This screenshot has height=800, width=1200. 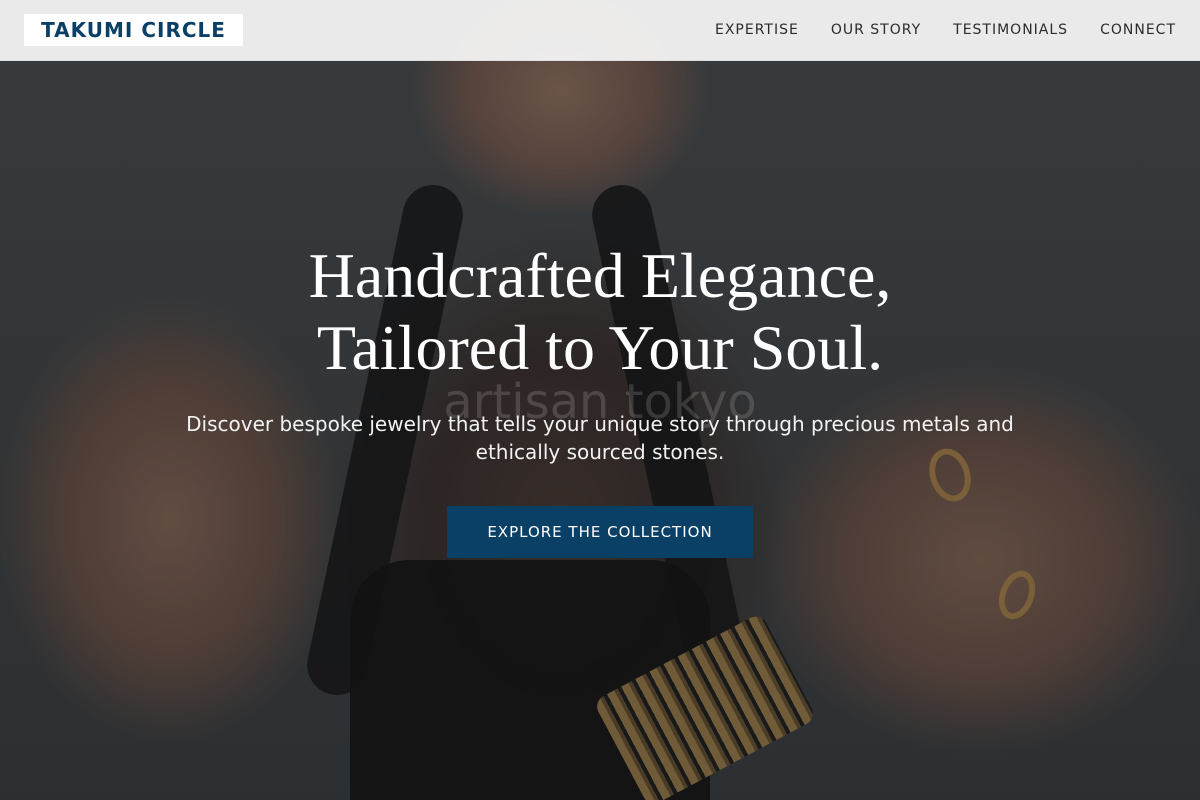 What do you see at coordinates (600, 275) in the screenshot?
I see `hero-headline-line-1: Handcrafted Elegance,` at bounding box center [600, 275].